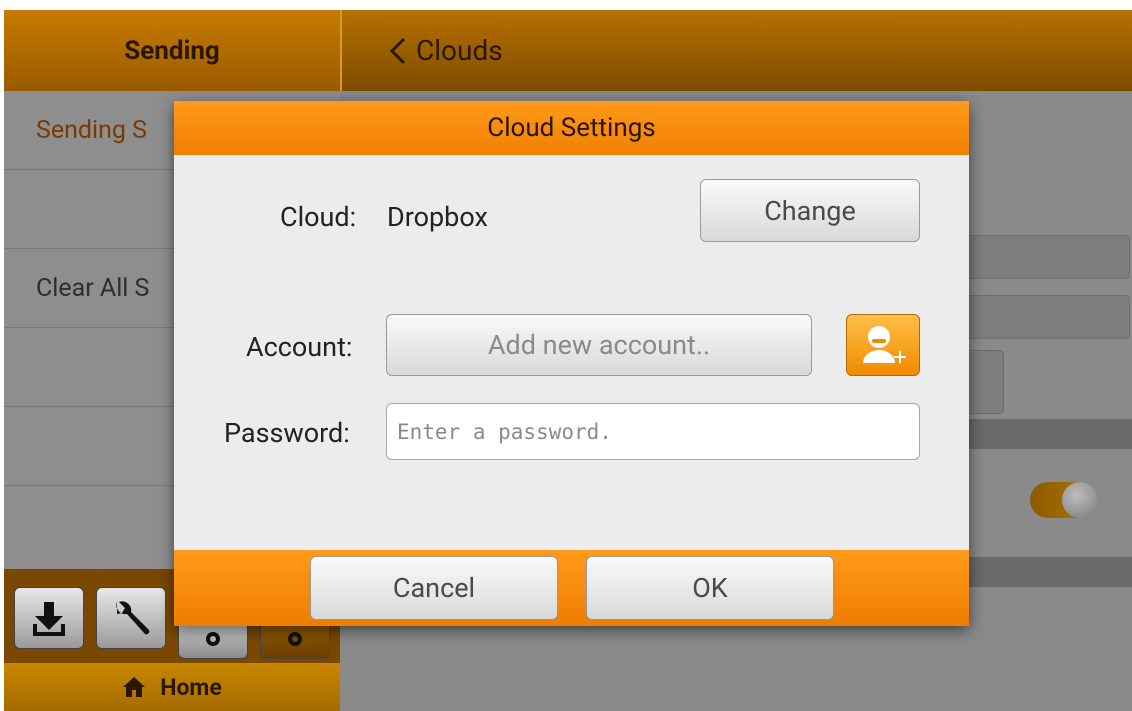  I want to click on toggle-knob, so click(1080, 500).